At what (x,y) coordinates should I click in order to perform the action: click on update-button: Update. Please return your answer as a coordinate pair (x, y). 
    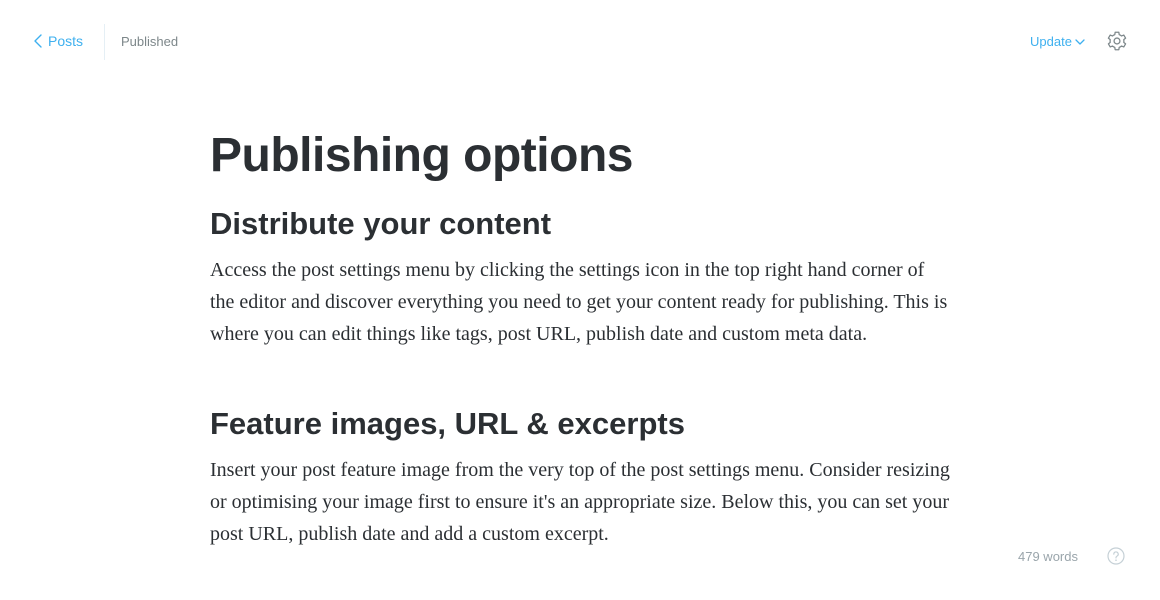
    Looking at the image, I should click on (1057, 41).